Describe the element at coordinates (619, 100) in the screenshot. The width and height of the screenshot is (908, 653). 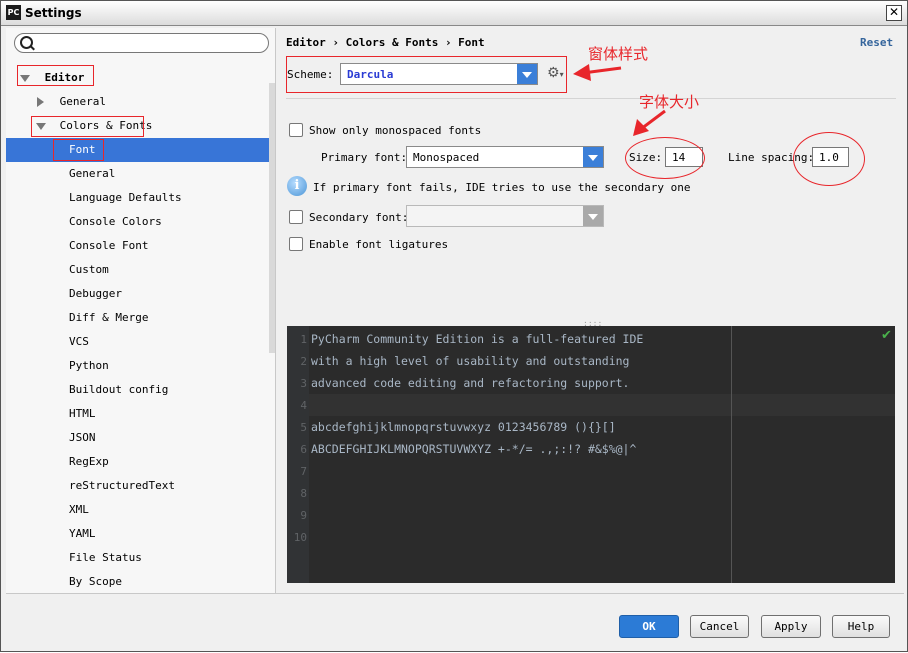
I see `annotation-arrows` at that location.